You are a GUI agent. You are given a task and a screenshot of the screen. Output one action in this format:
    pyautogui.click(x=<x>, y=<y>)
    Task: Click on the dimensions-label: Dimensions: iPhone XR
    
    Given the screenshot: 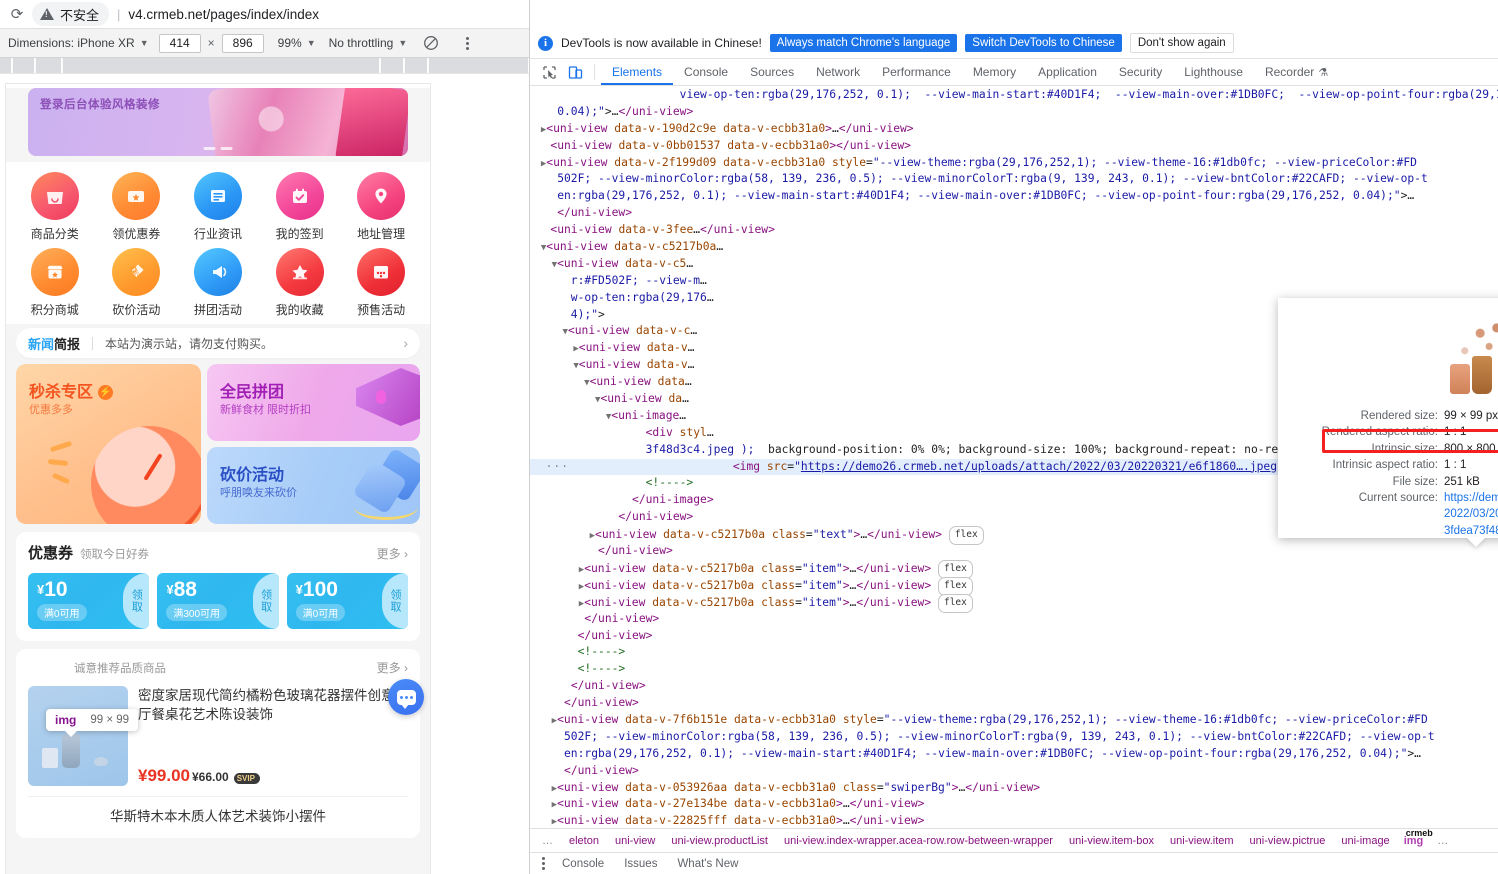 What is the action you would take?
    pyautogui.click(x=71, y=43)
    